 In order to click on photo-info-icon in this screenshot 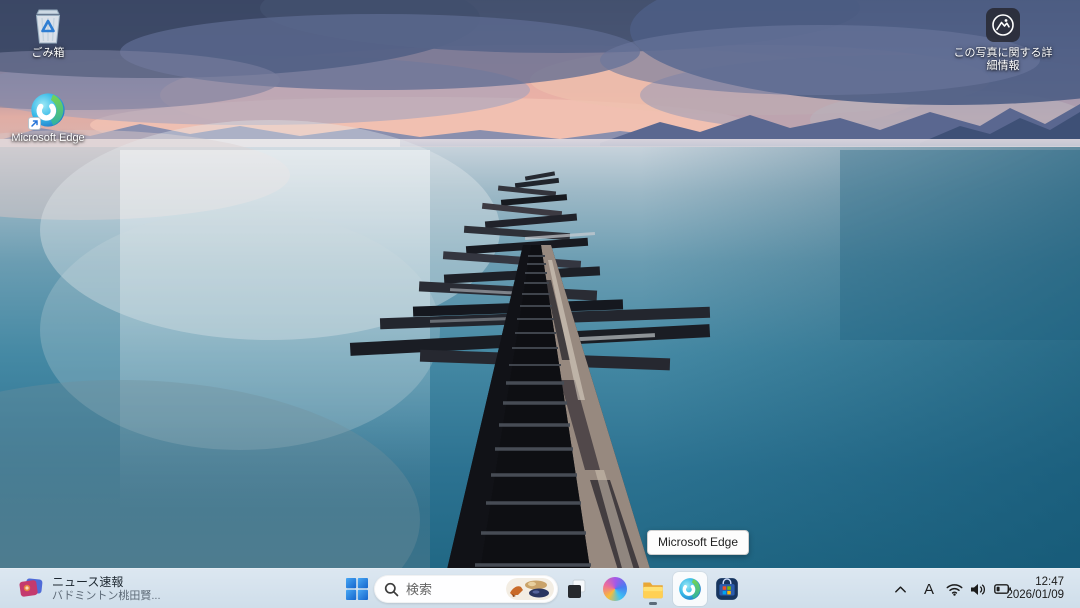, I will do `click(1003, 25)`.